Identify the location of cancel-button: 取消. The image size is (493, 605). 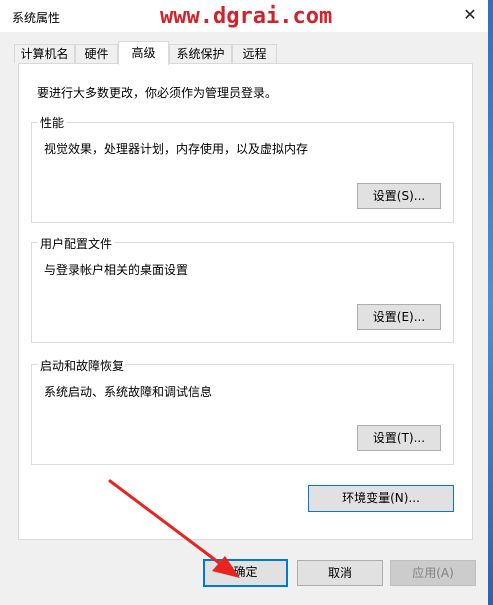
(340, 573).